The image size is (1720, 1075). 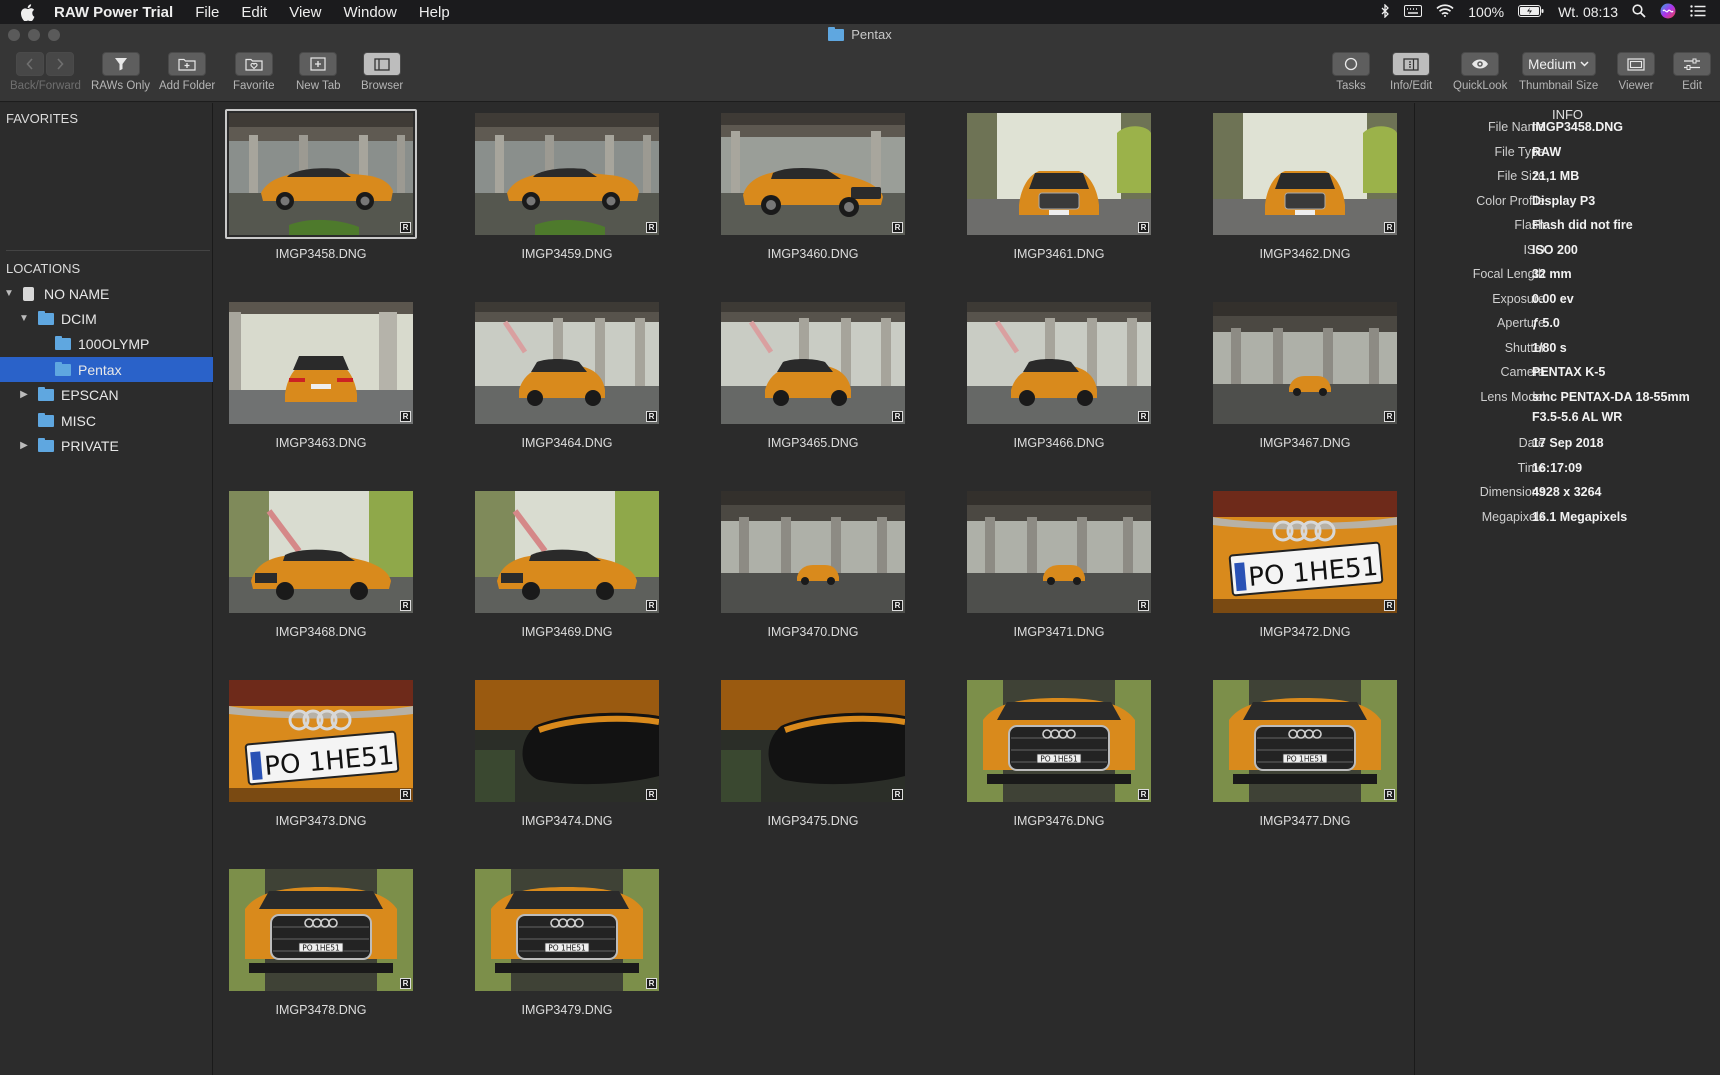 I want to click on sidebar-item-no-name: ▼ NO NAME, so click(x=106, y=293).